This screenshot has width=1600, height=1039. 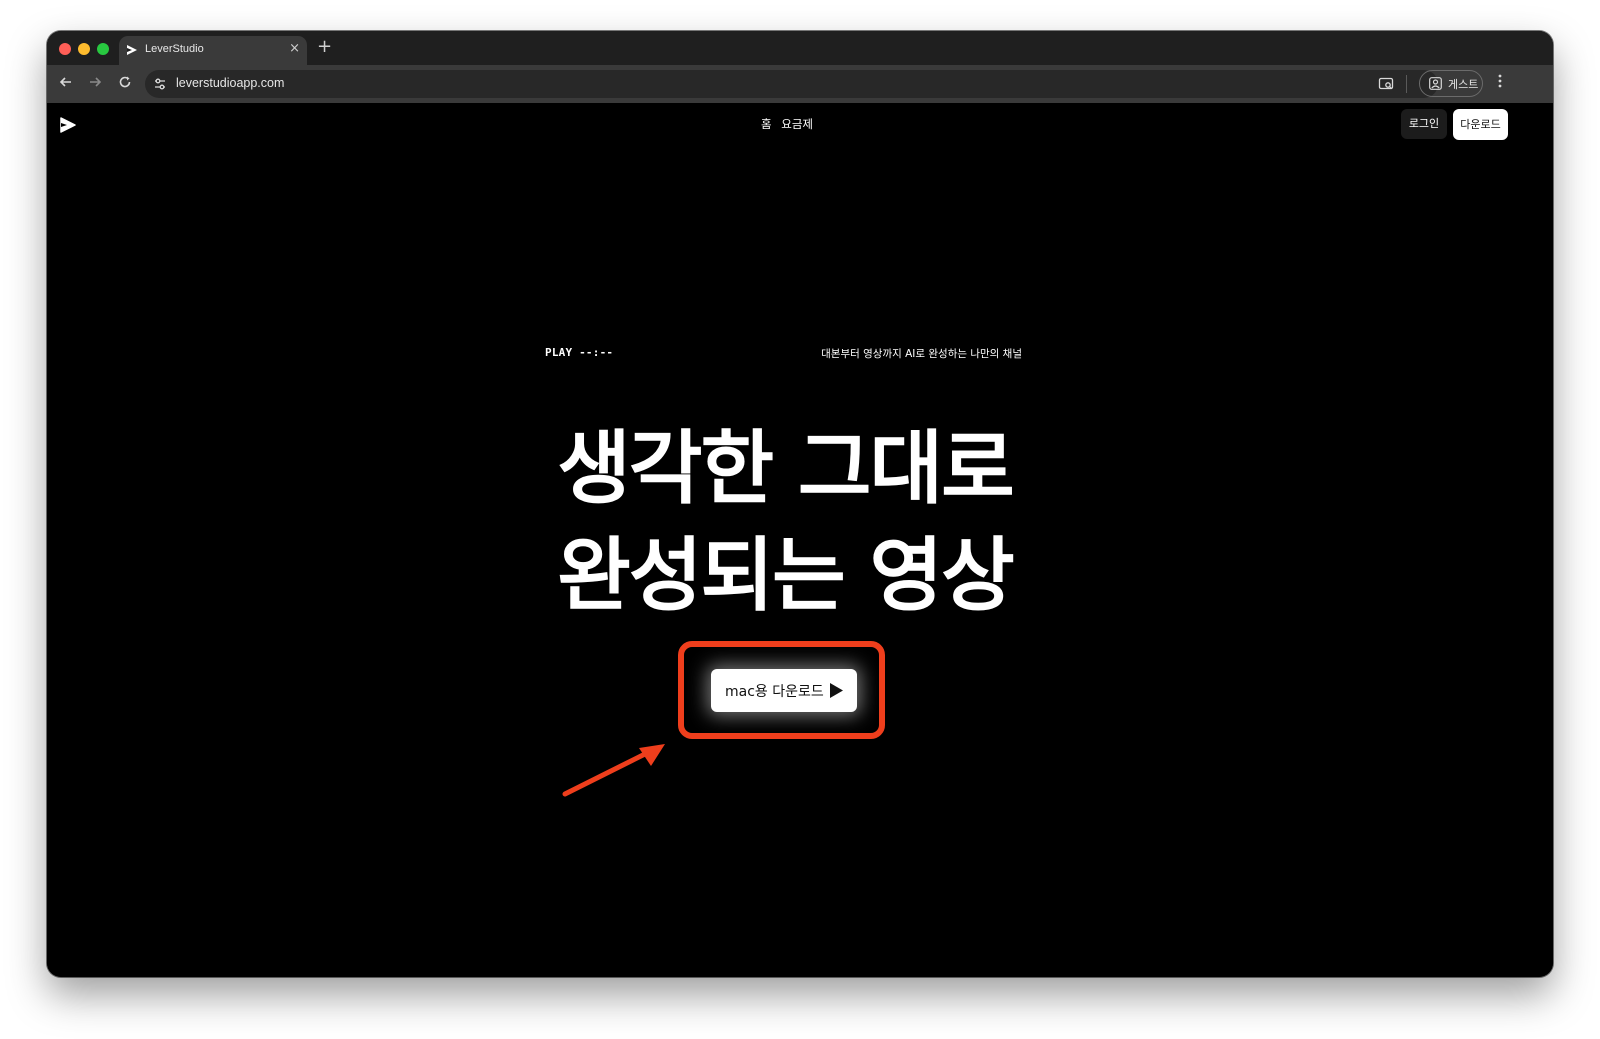 I want to click on minimize-window-button, so click(x=84, y=49).